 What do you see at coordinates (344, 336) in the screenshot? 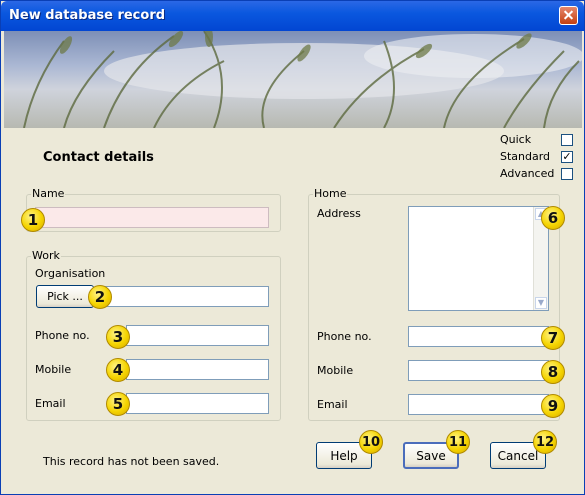
I see `home-phone-label: Phone no.` at bounding box center [344, 336].